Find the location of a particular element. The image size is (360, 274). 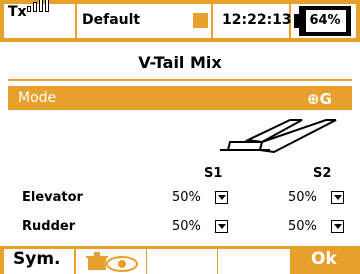

model-name: Default is located at coordinates (111, 20).